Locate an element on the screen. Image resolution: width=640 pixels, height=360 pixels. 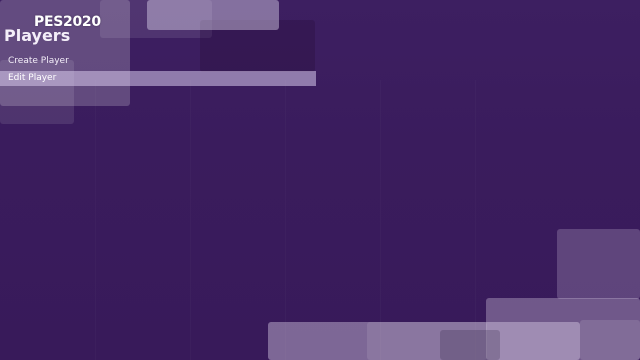
menu-list: Create Player Edit Player is located at coordinates (158, 71).